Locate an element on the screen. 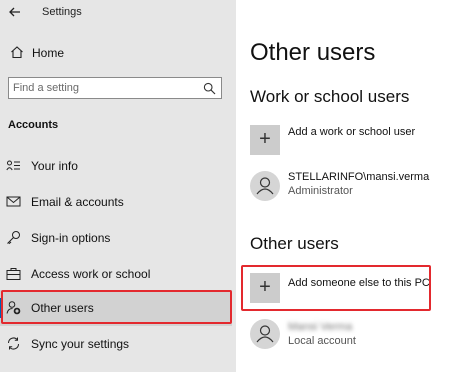 The image size is (474, 372). section-heading-other-users: Other users is located at coordinates (294, 243).